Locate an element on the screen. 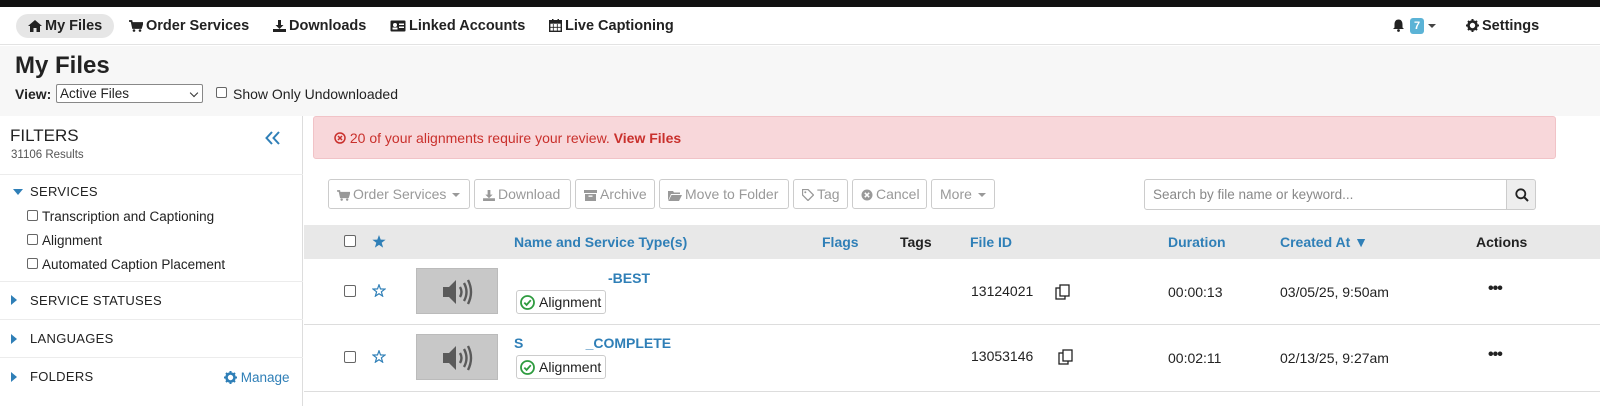 This screenshot has height=406, width=1600. column-flags: Flags is located at coordinates (840, 242).